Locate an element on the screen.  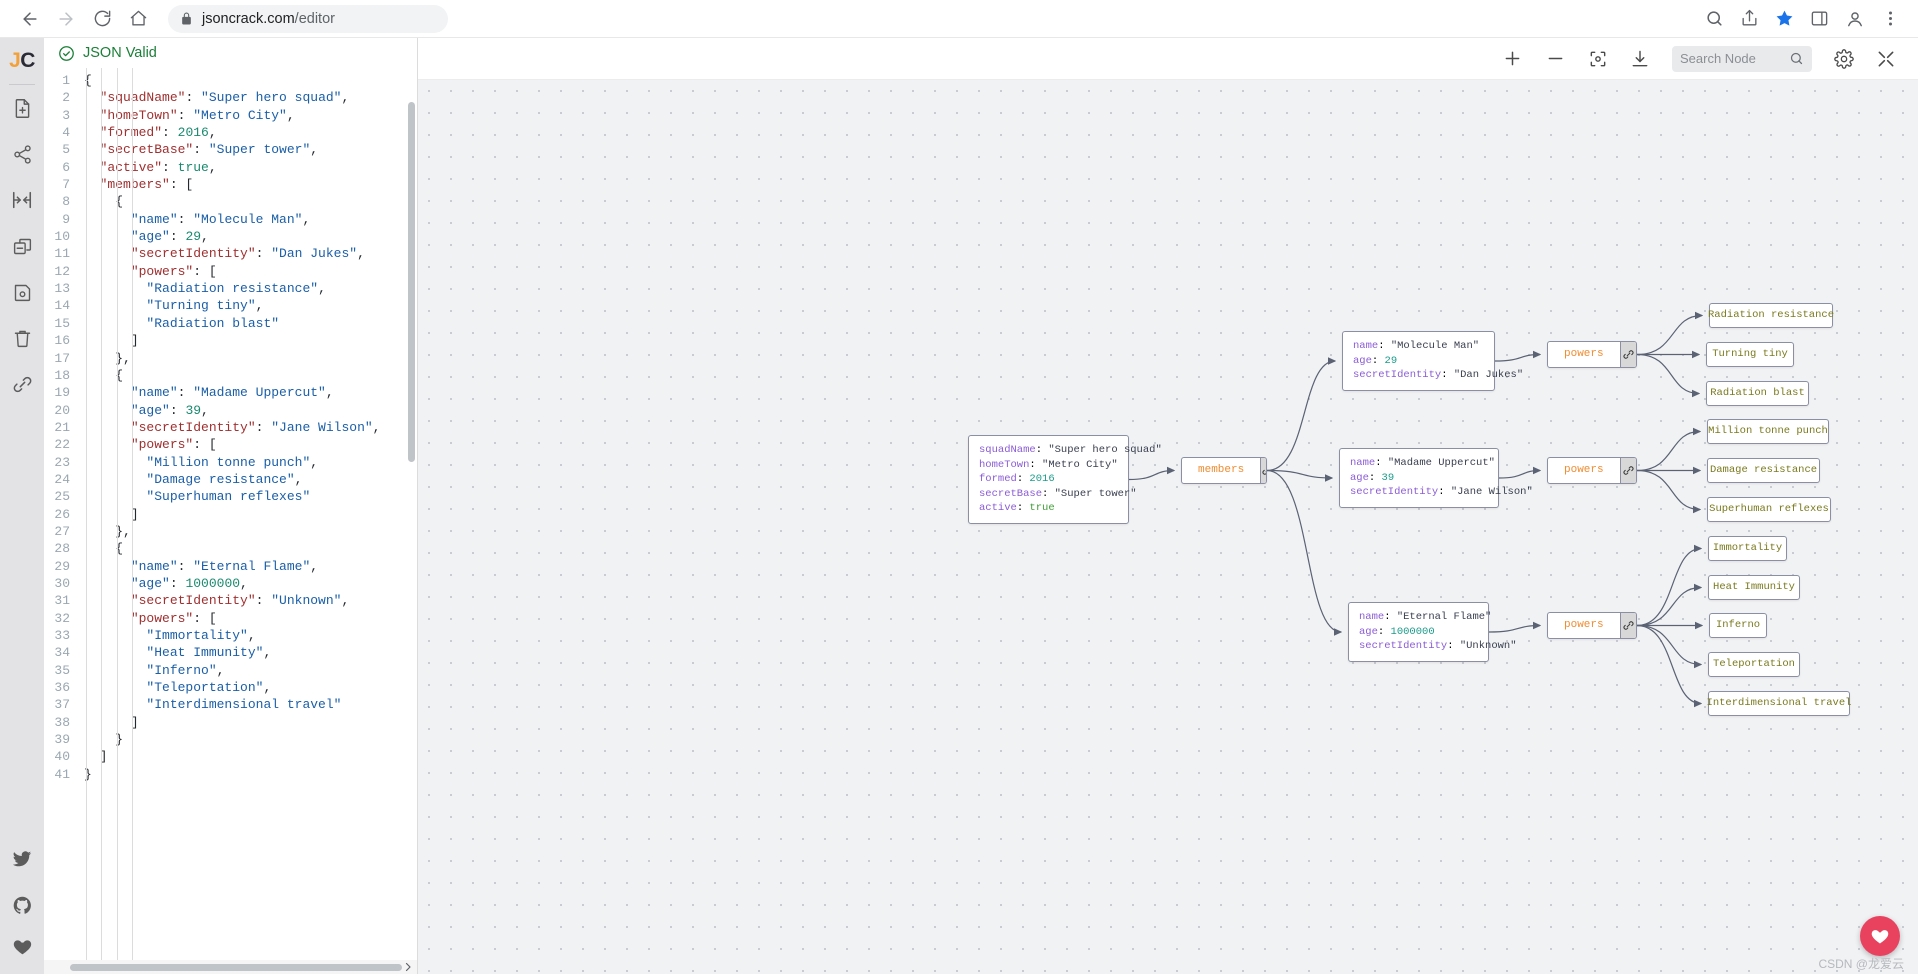
sidebar-item-collapse is located at coordinates (22, 200).